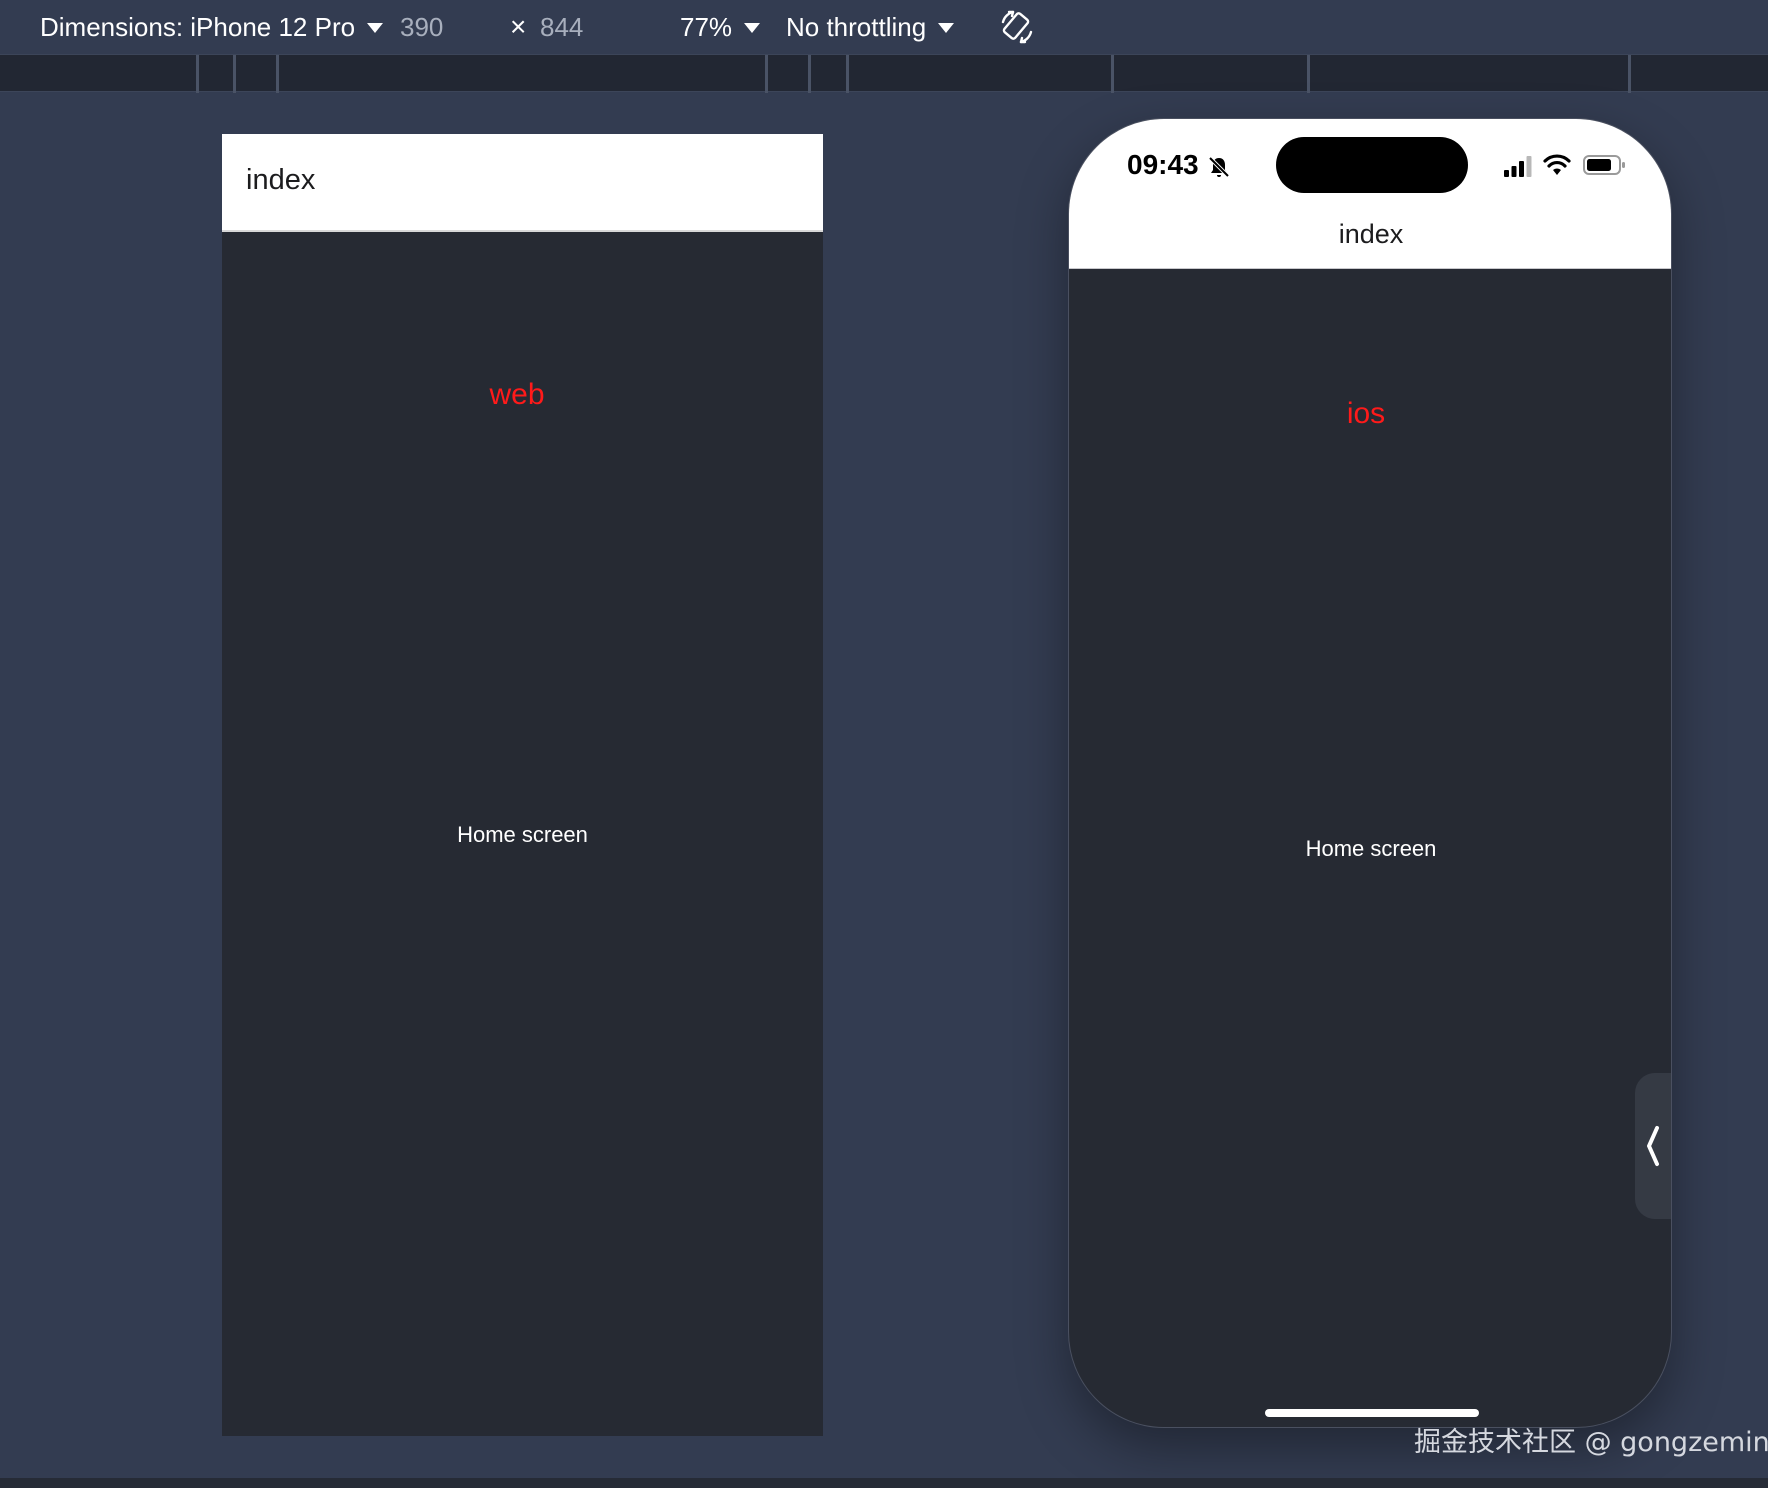  Describe the element at coordinates (522, 834) in the screenshot. I see `web-home-screen-text: Home screen` at that location.